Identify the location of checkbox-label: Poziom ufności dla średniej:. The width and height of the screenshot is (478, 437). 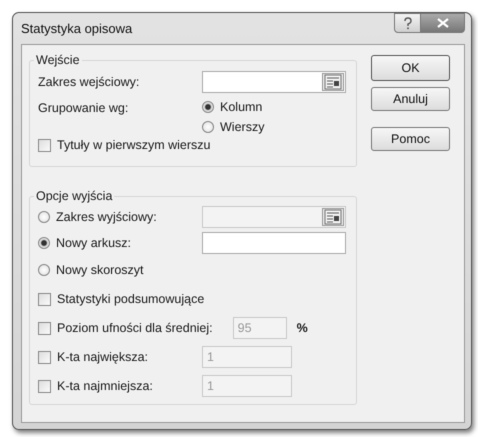
(135, 328).